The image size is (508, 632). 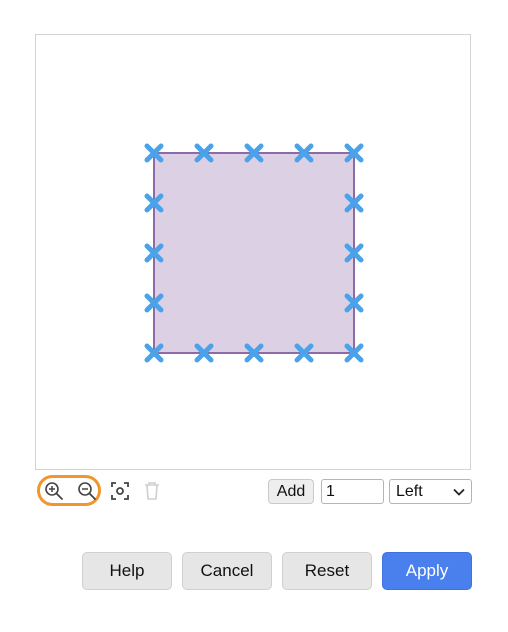 I want to click on zoom-out-icon, so click(x=87, y=491).